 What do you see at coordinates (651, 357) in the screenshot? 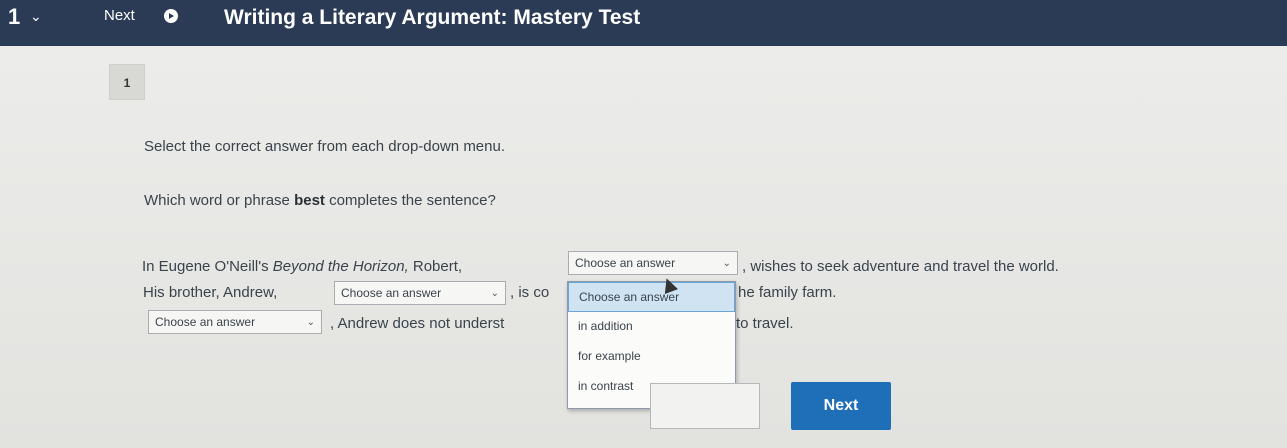
I see `dropdown-option: for example` at bounding box center [651, 357].